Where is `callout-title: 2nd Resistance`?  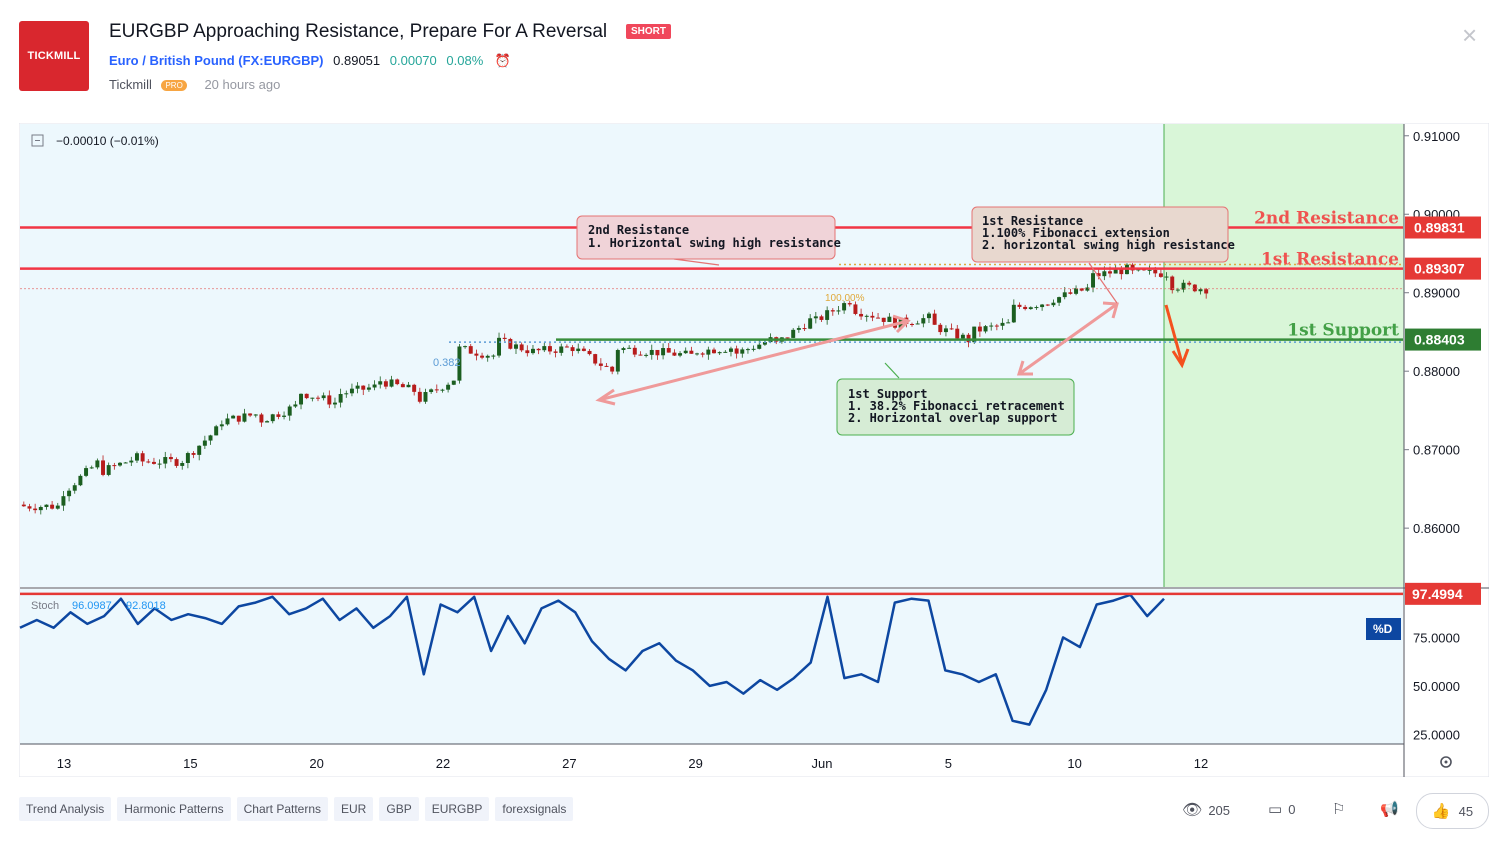 callout-title: 2nd Resistance is located at coordinates (638, 230).